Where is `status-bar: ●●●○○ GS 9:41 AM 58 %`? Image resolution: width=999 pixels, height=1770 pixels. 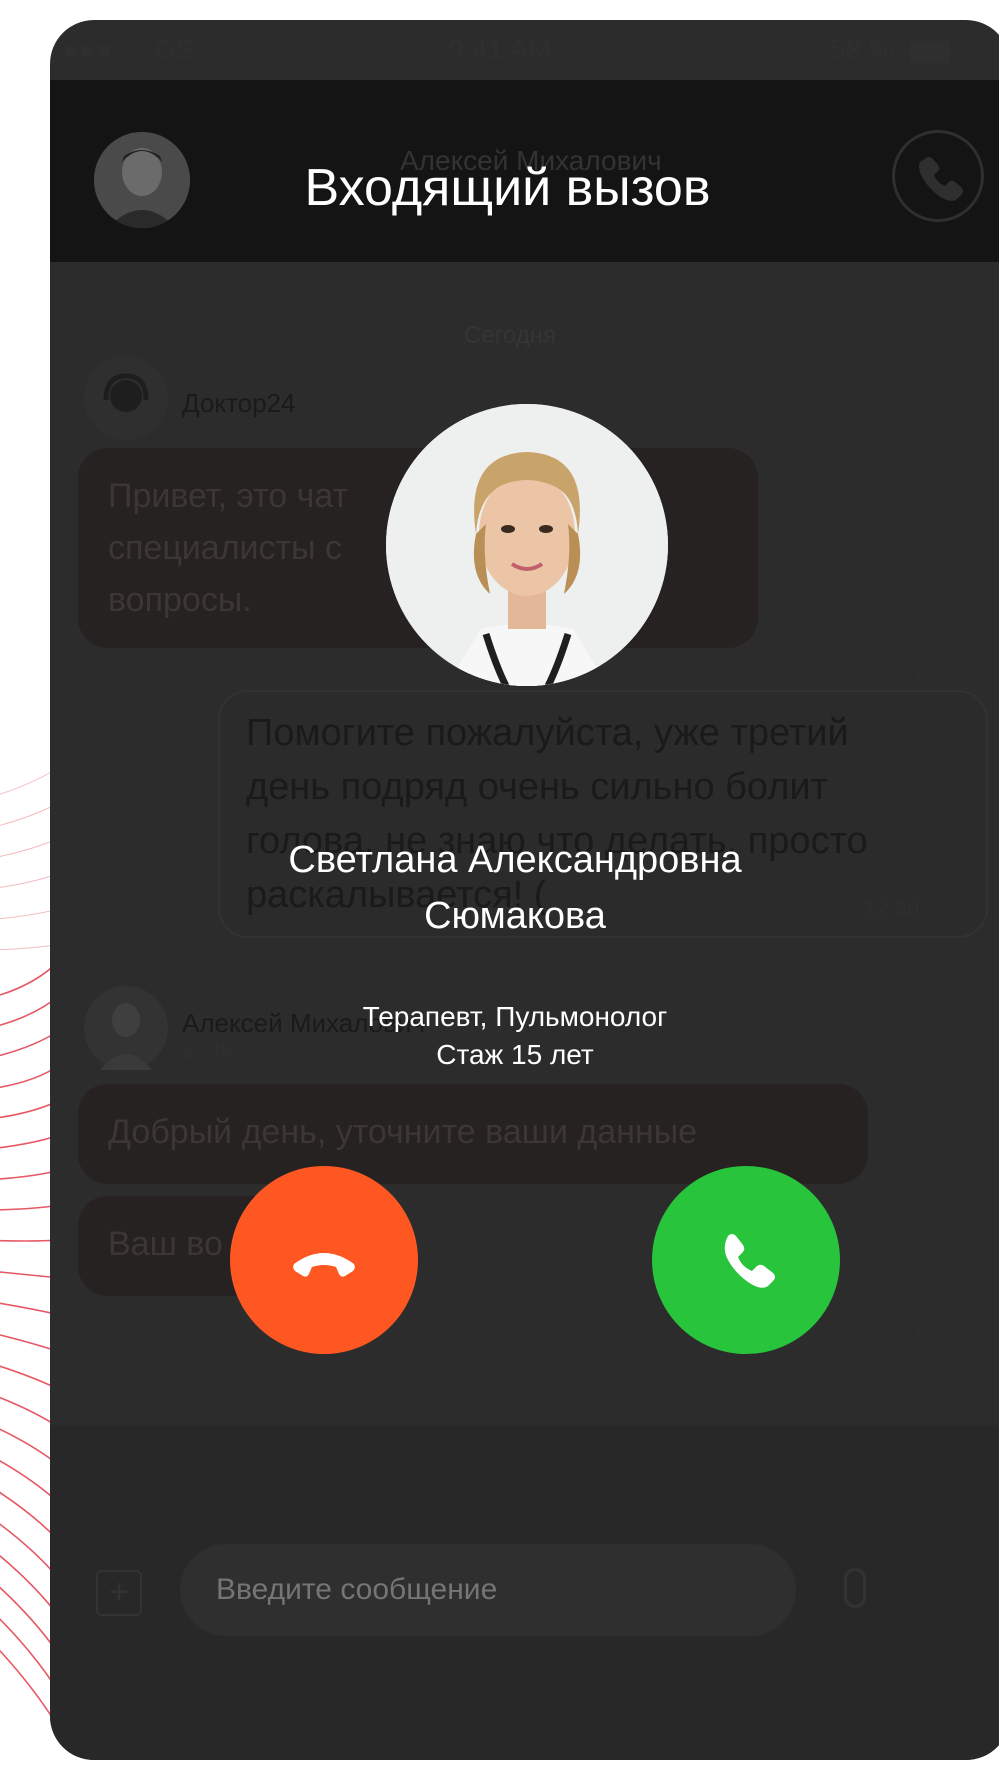 status-bar: ●●●○○ GS 9:41 AM 58 % is located at coordinates (524, 50).